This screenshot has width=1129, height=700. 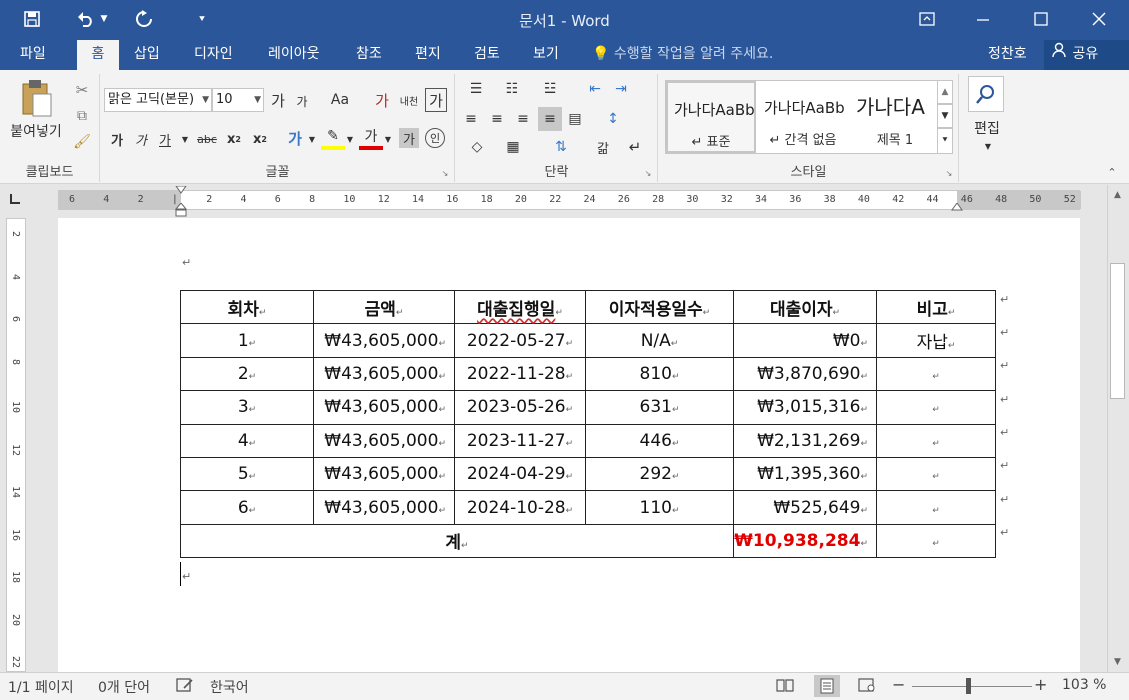 What do you see at coordinates (659, 440) in the screenshot?
I see `cell-interest-days: 446↵` at bounding box center [659, 440].